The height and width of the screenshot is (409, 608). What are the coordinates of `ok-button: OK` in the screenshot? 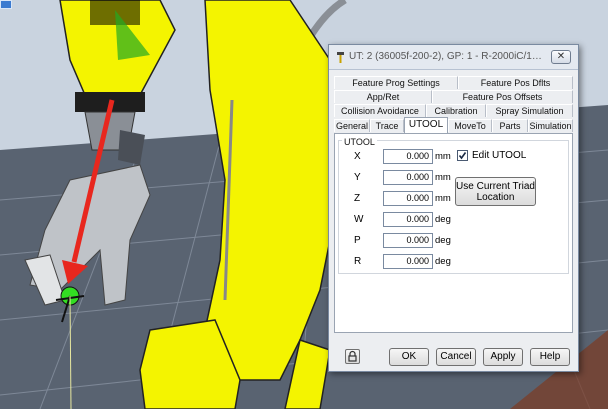 It's located at (409, 357).